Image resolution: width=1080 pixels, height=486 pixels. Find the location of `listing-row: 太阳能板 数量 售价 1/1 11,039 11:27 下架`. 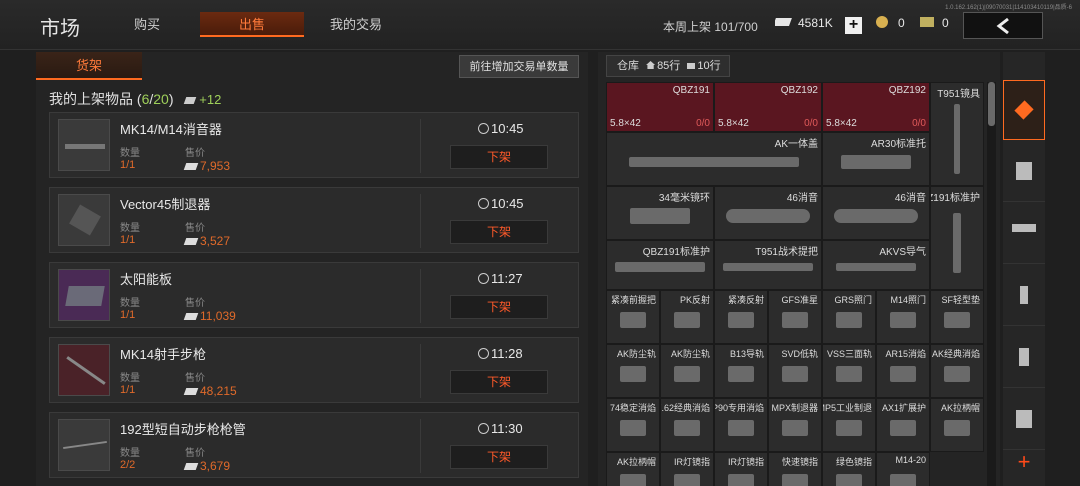

listing-row: 太阳能板 数量 售价 1/1 11,039 11:27 下架 is located at coordinates (314, 295).